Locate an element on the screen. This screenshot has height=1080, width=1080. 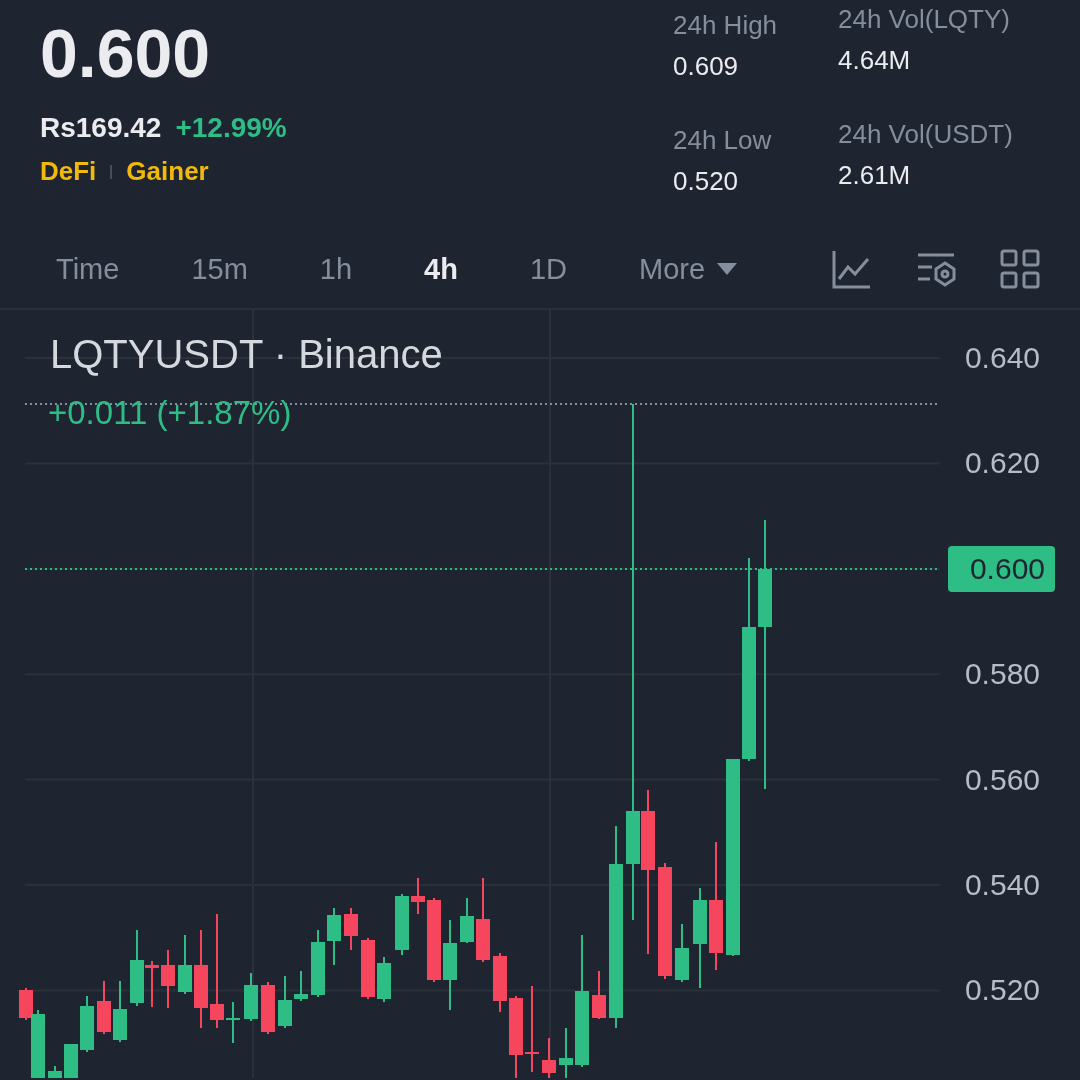
interval-tab: 1h is located at coordinates (336, 269).